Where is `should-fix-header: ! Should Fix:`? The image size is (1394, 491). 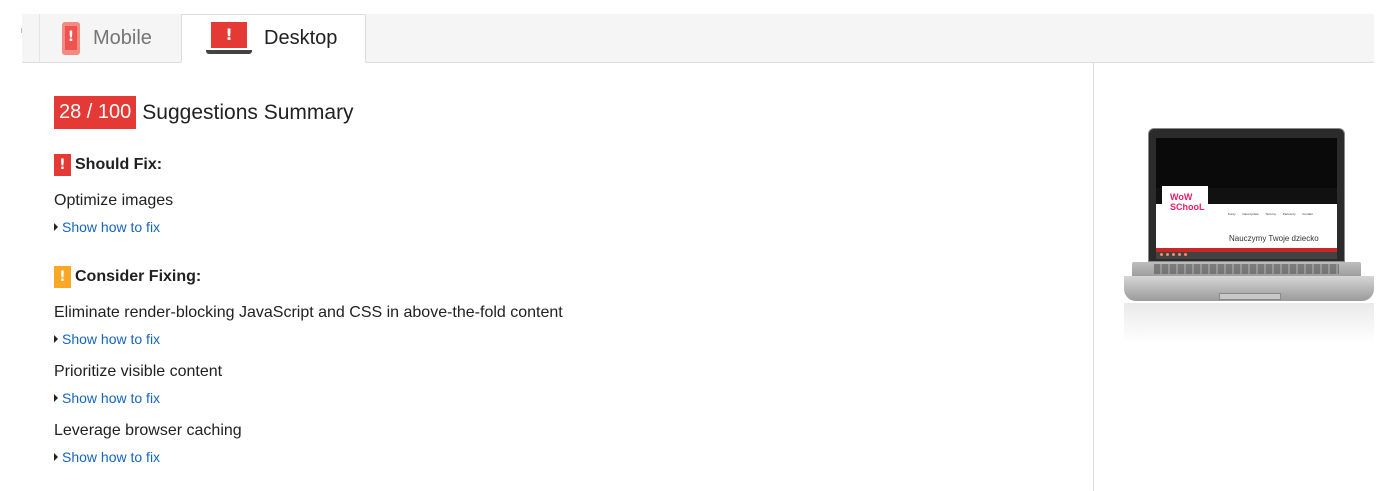
should-fix-header: ! Should Fix: is located at coordinates (108, 165).